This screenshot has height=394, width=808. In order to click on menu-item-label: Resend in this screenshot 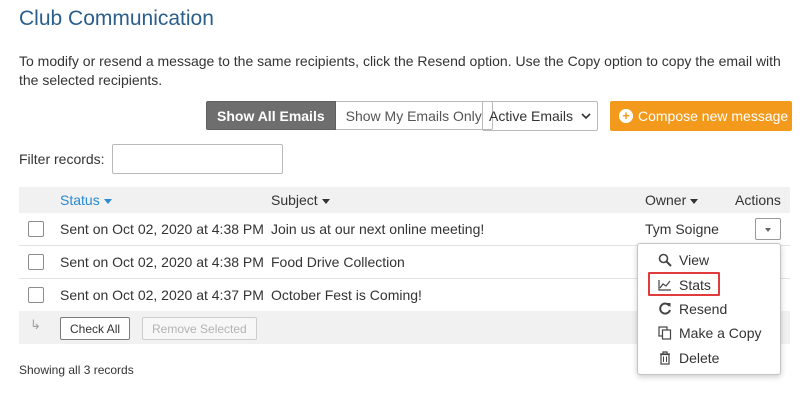, I will do `click(703, 309)`.